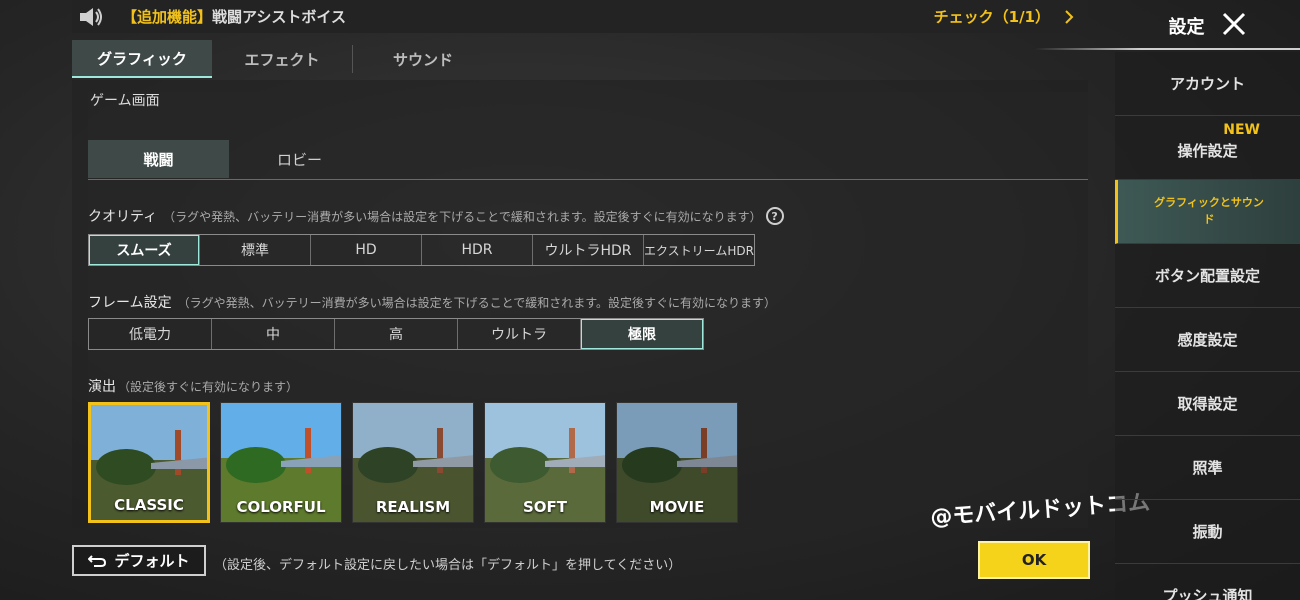  I want to click on sidebar-item-label: グラフィックとサウンド, so click(1209, 211).